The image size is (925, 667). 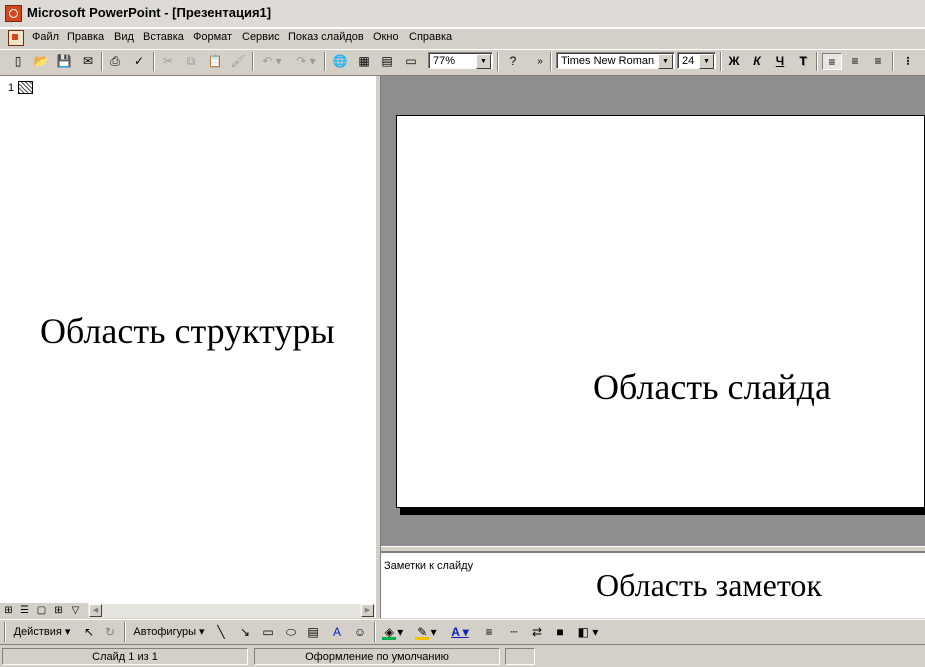 I want to click on zoom-value: 77%, so click(x=444, y=61).